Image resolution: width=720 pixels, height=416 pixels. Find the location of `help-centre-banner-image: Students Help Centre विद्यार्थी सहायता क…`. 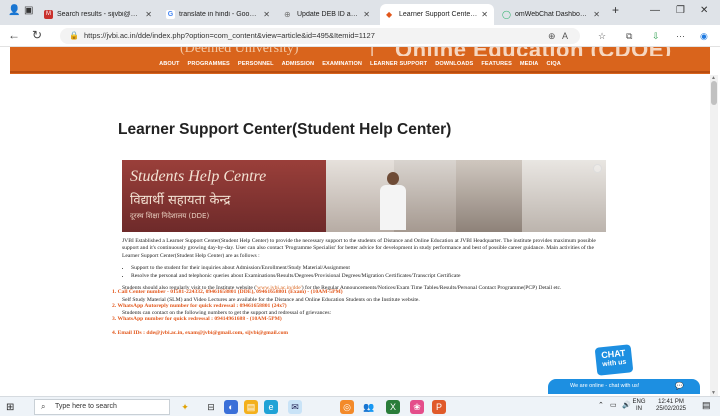

help-centre-banner-image: Students Help Centre विद्यार्थी सहायता क… is located at coordinates (364, 196).